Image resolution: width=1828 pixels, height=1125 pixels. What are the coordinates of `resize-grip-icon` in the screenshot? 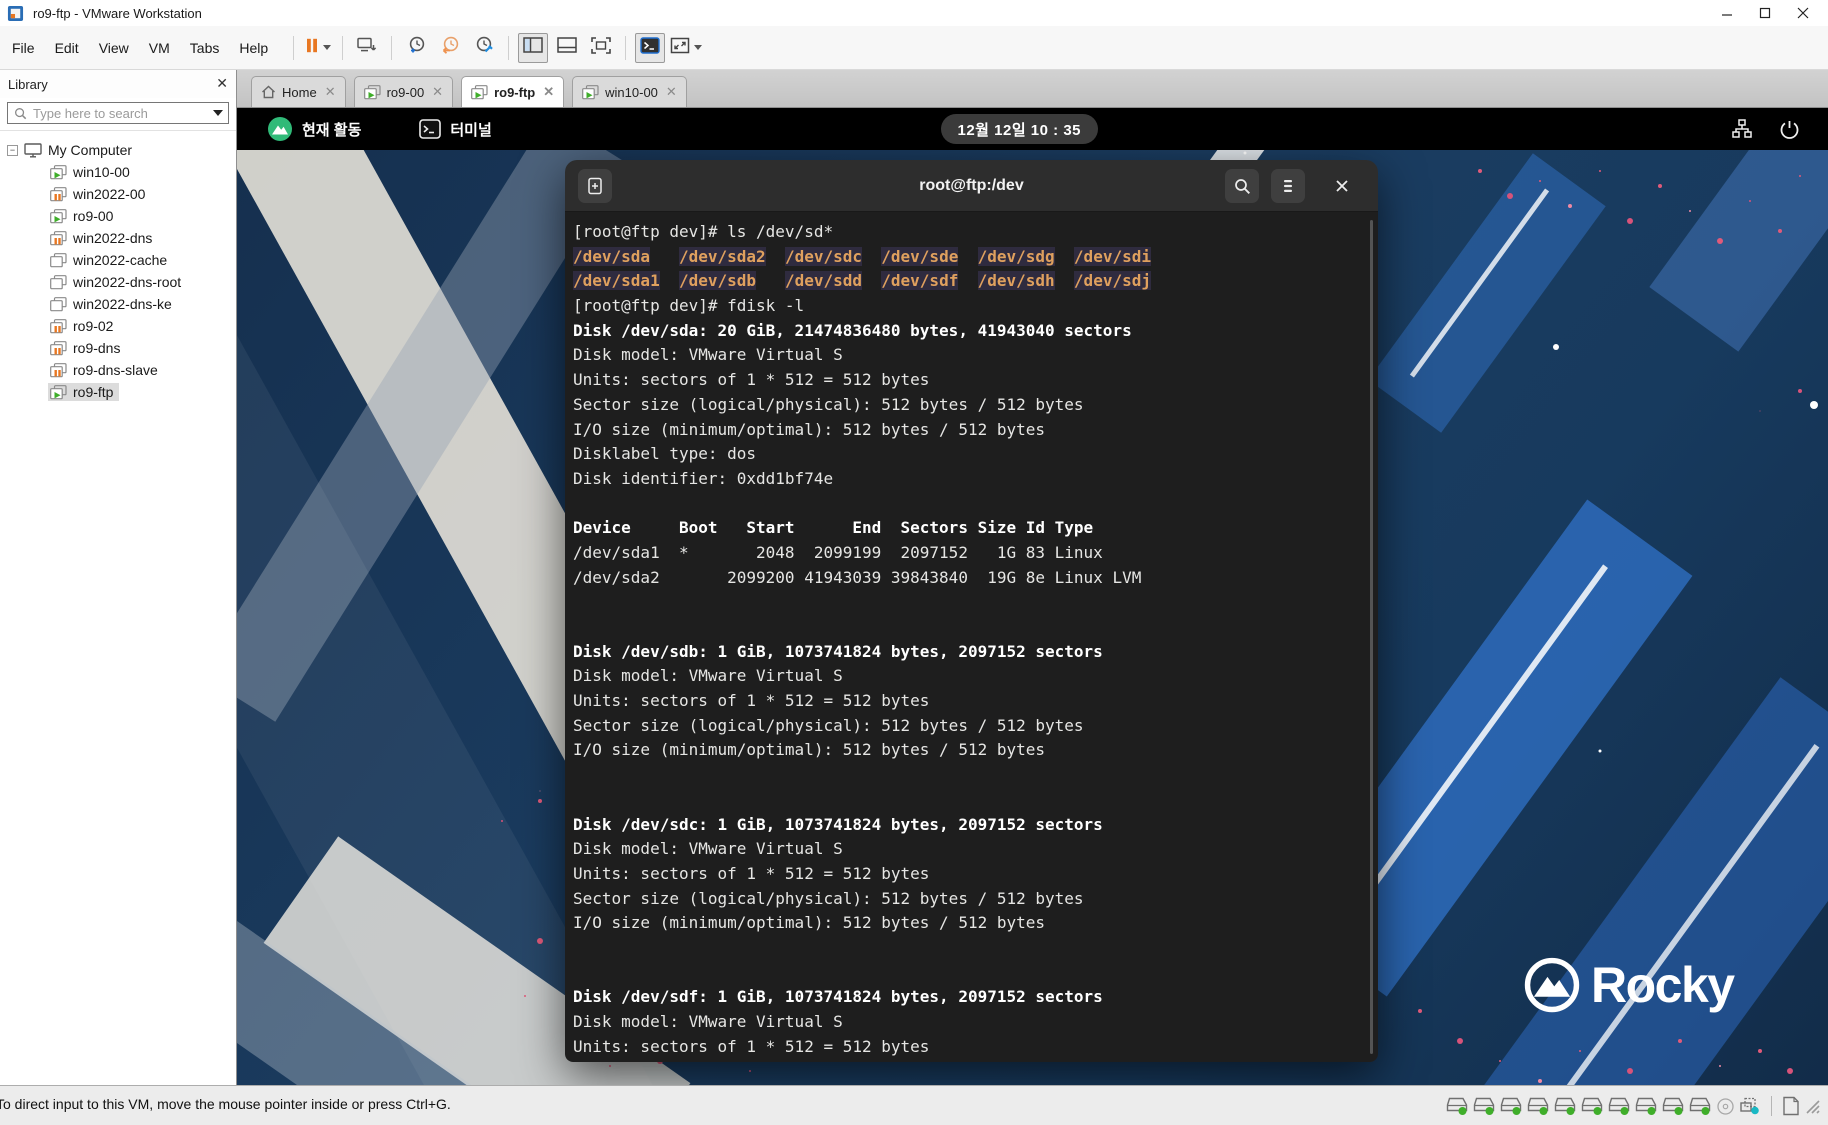 It's located at (1812, 1106).